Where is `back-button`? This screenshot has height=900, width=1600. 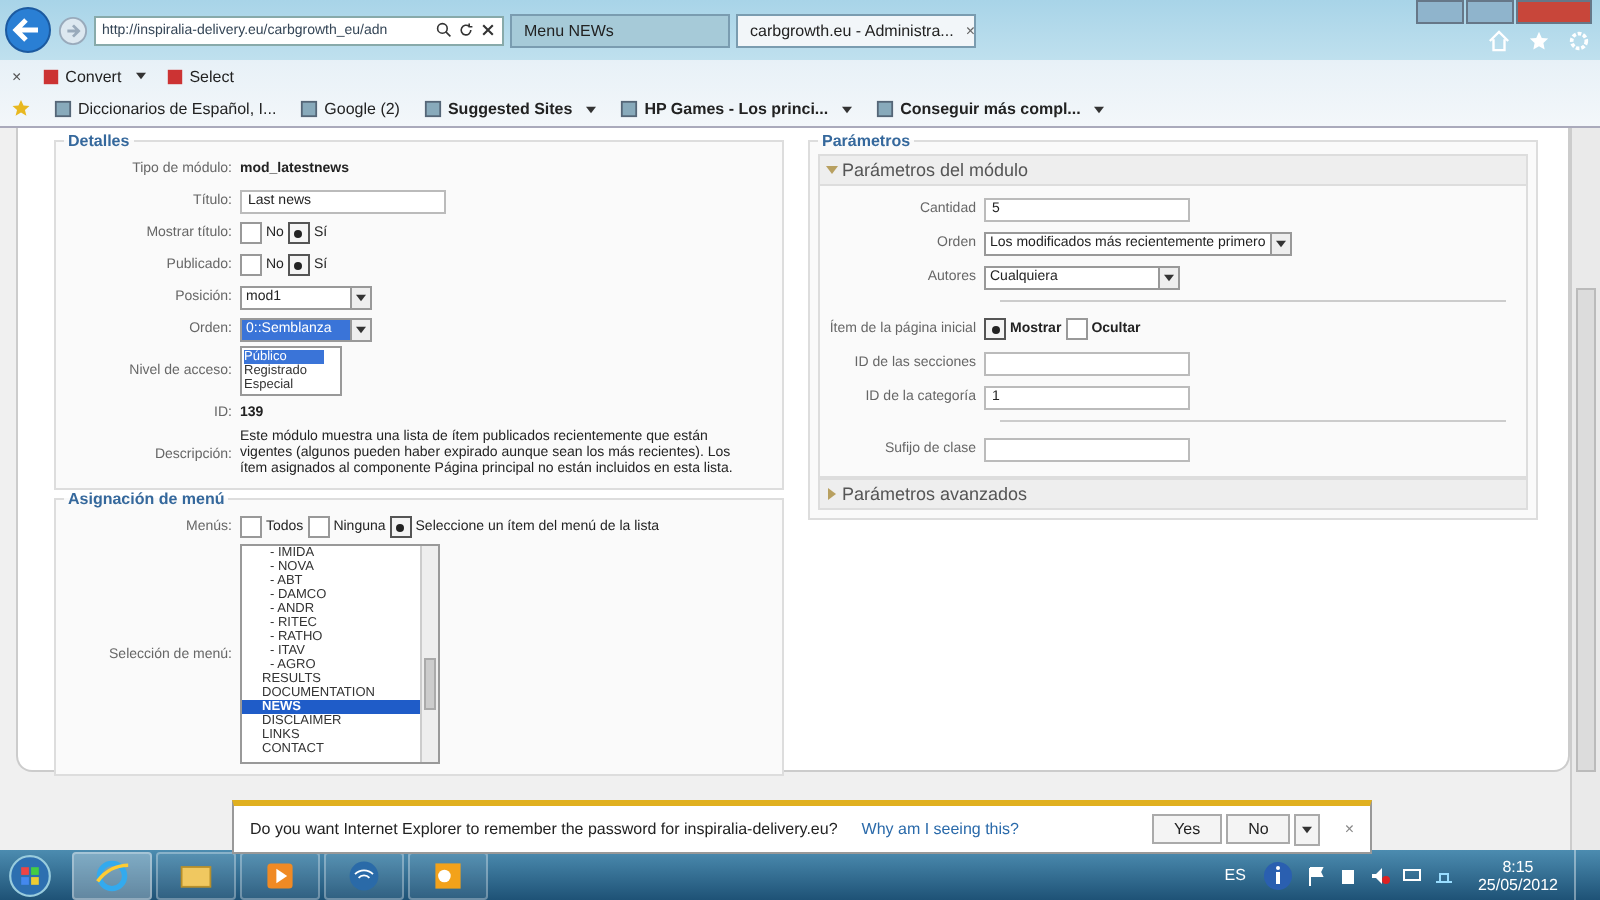
back-button is located at coordinates (28, 30).